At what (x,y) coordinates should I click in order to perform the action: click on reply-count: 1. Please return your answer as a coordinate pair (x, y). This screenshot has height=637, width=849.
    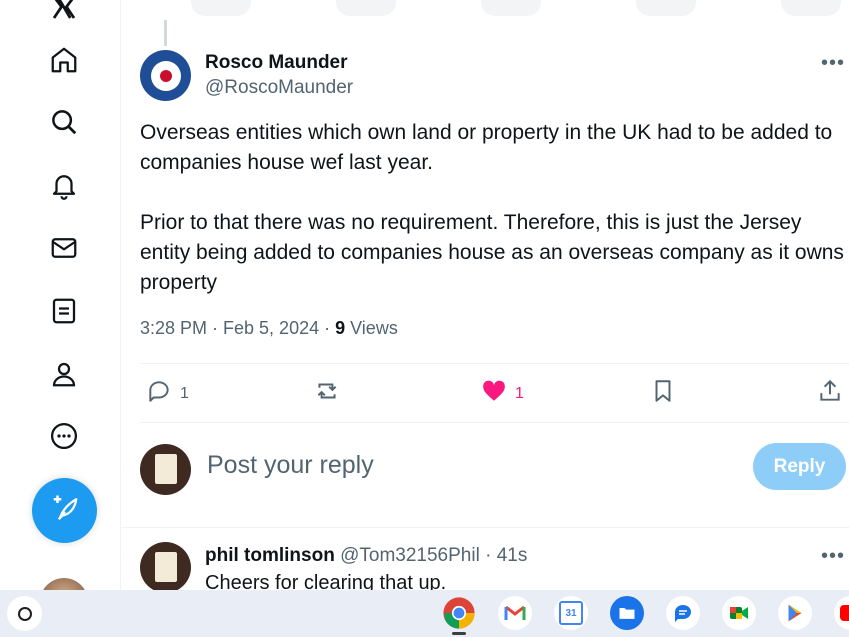
    Looking at the image, I should click on (184, 393).